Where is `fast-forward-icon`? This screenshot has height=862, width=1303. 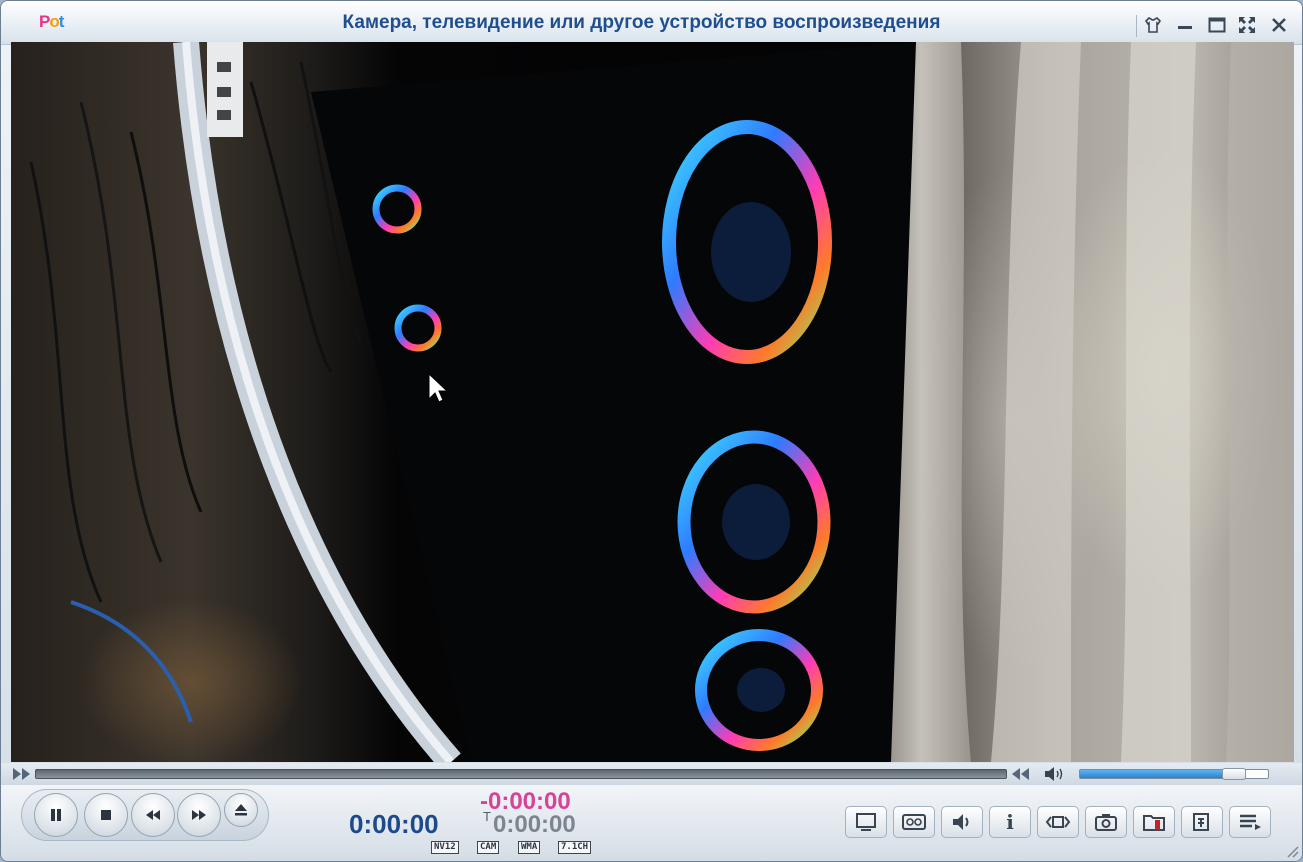 fast-forward-icon is located at coordinates (199, 815).